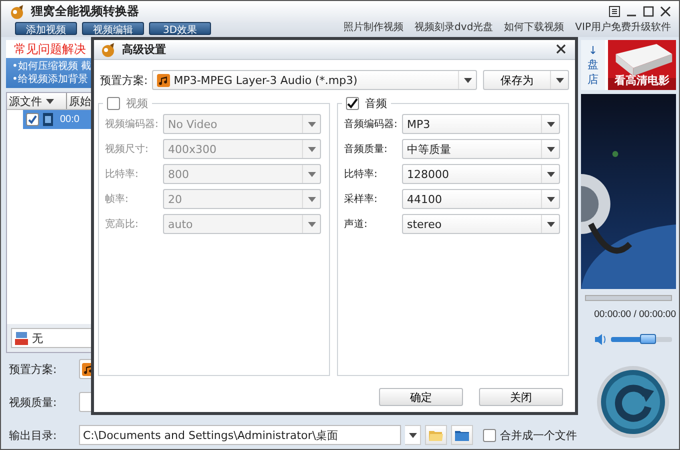 This screenshot has width=680, height=450. What do you see at coordinates (601, 339) in the screenshot?
I see `speaker-icon` at bounding box center [601, 339].